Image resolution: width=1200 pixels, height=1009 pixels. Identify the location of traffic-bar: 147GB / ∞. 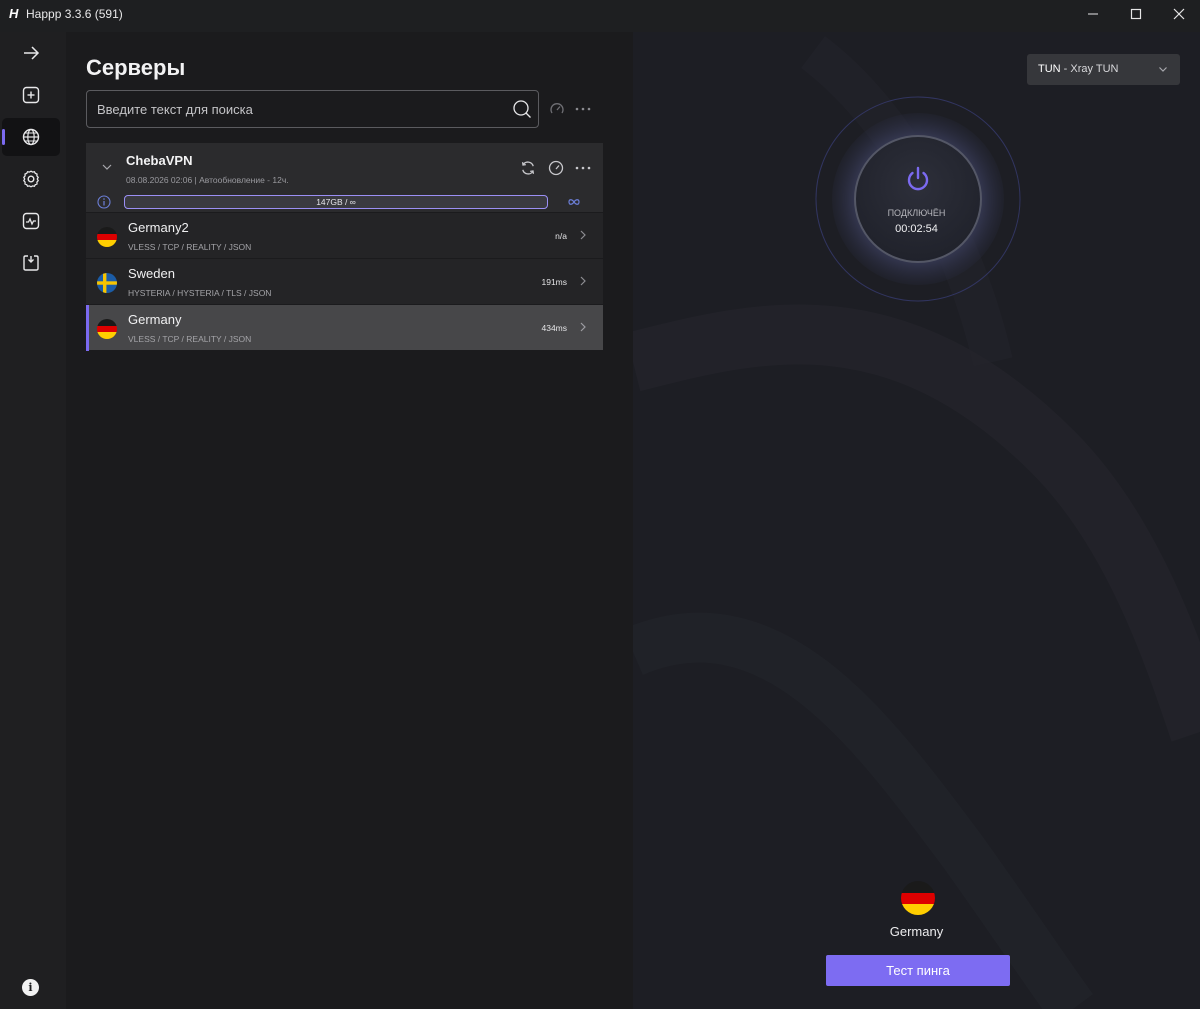
(336, 202).